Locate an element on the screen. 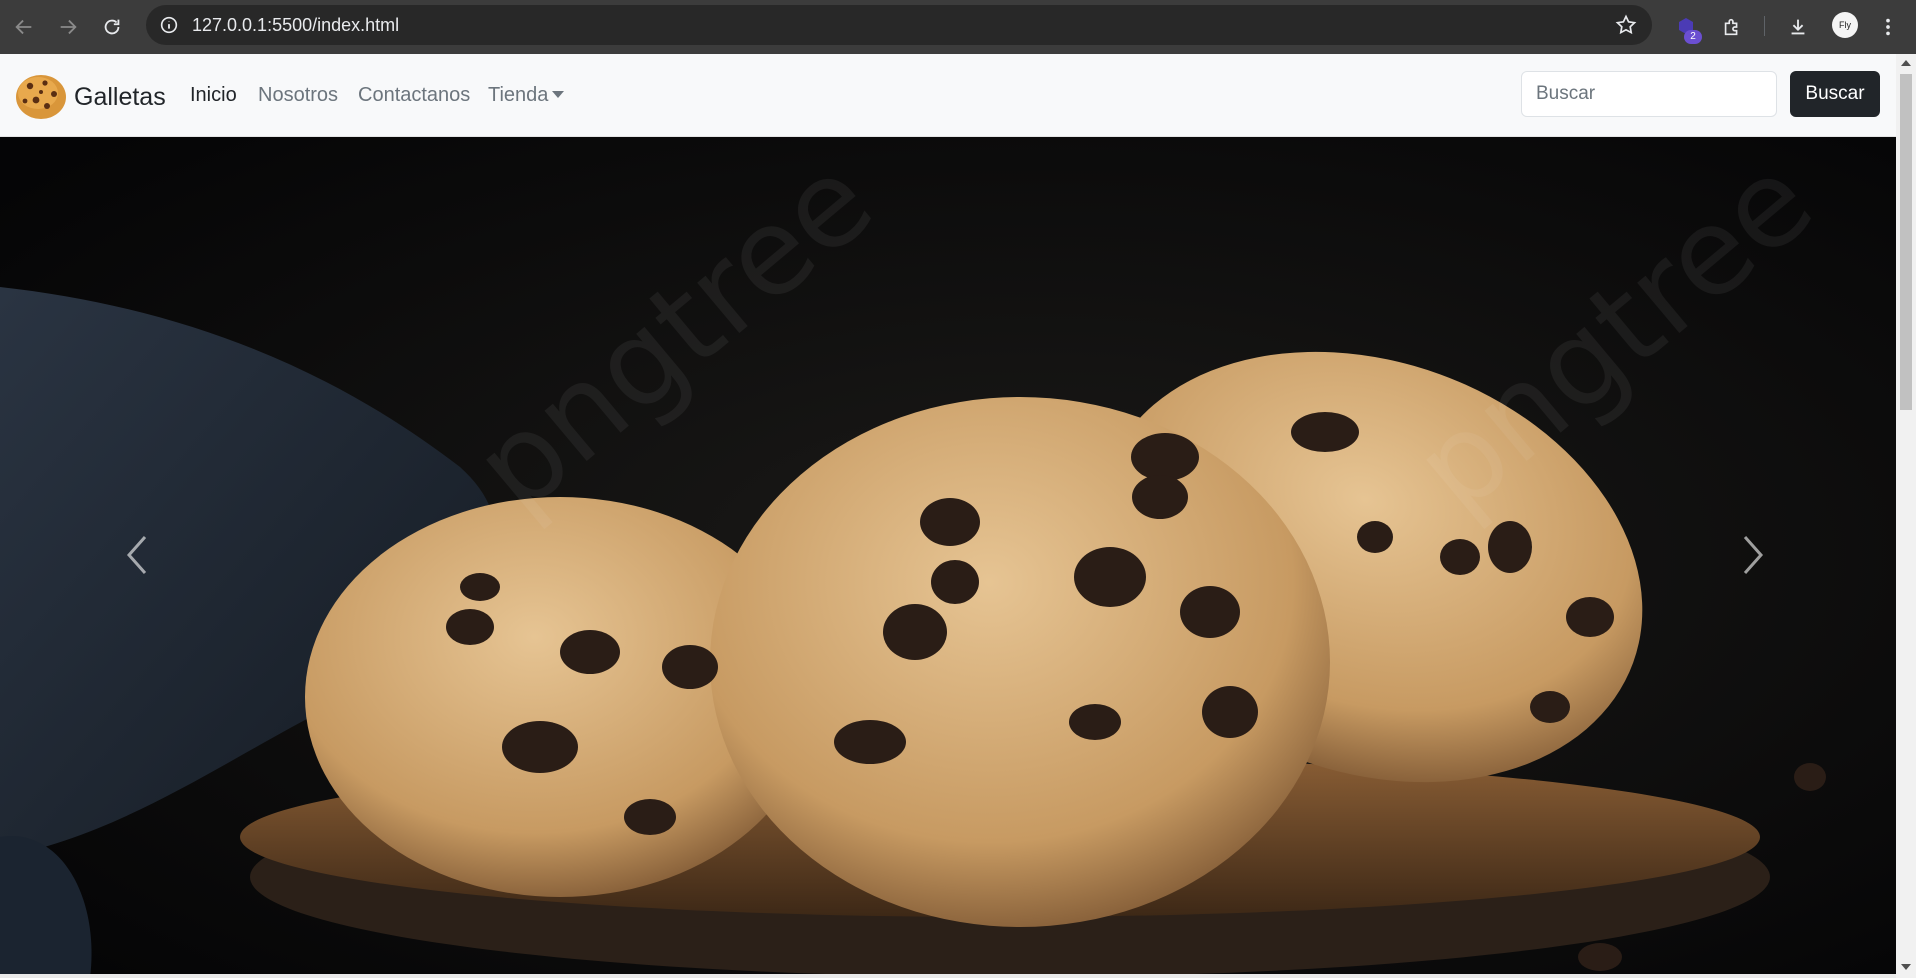 The height and width of the screenshot is (978, 1916). download-icon is located at coordinates (1798, 27).